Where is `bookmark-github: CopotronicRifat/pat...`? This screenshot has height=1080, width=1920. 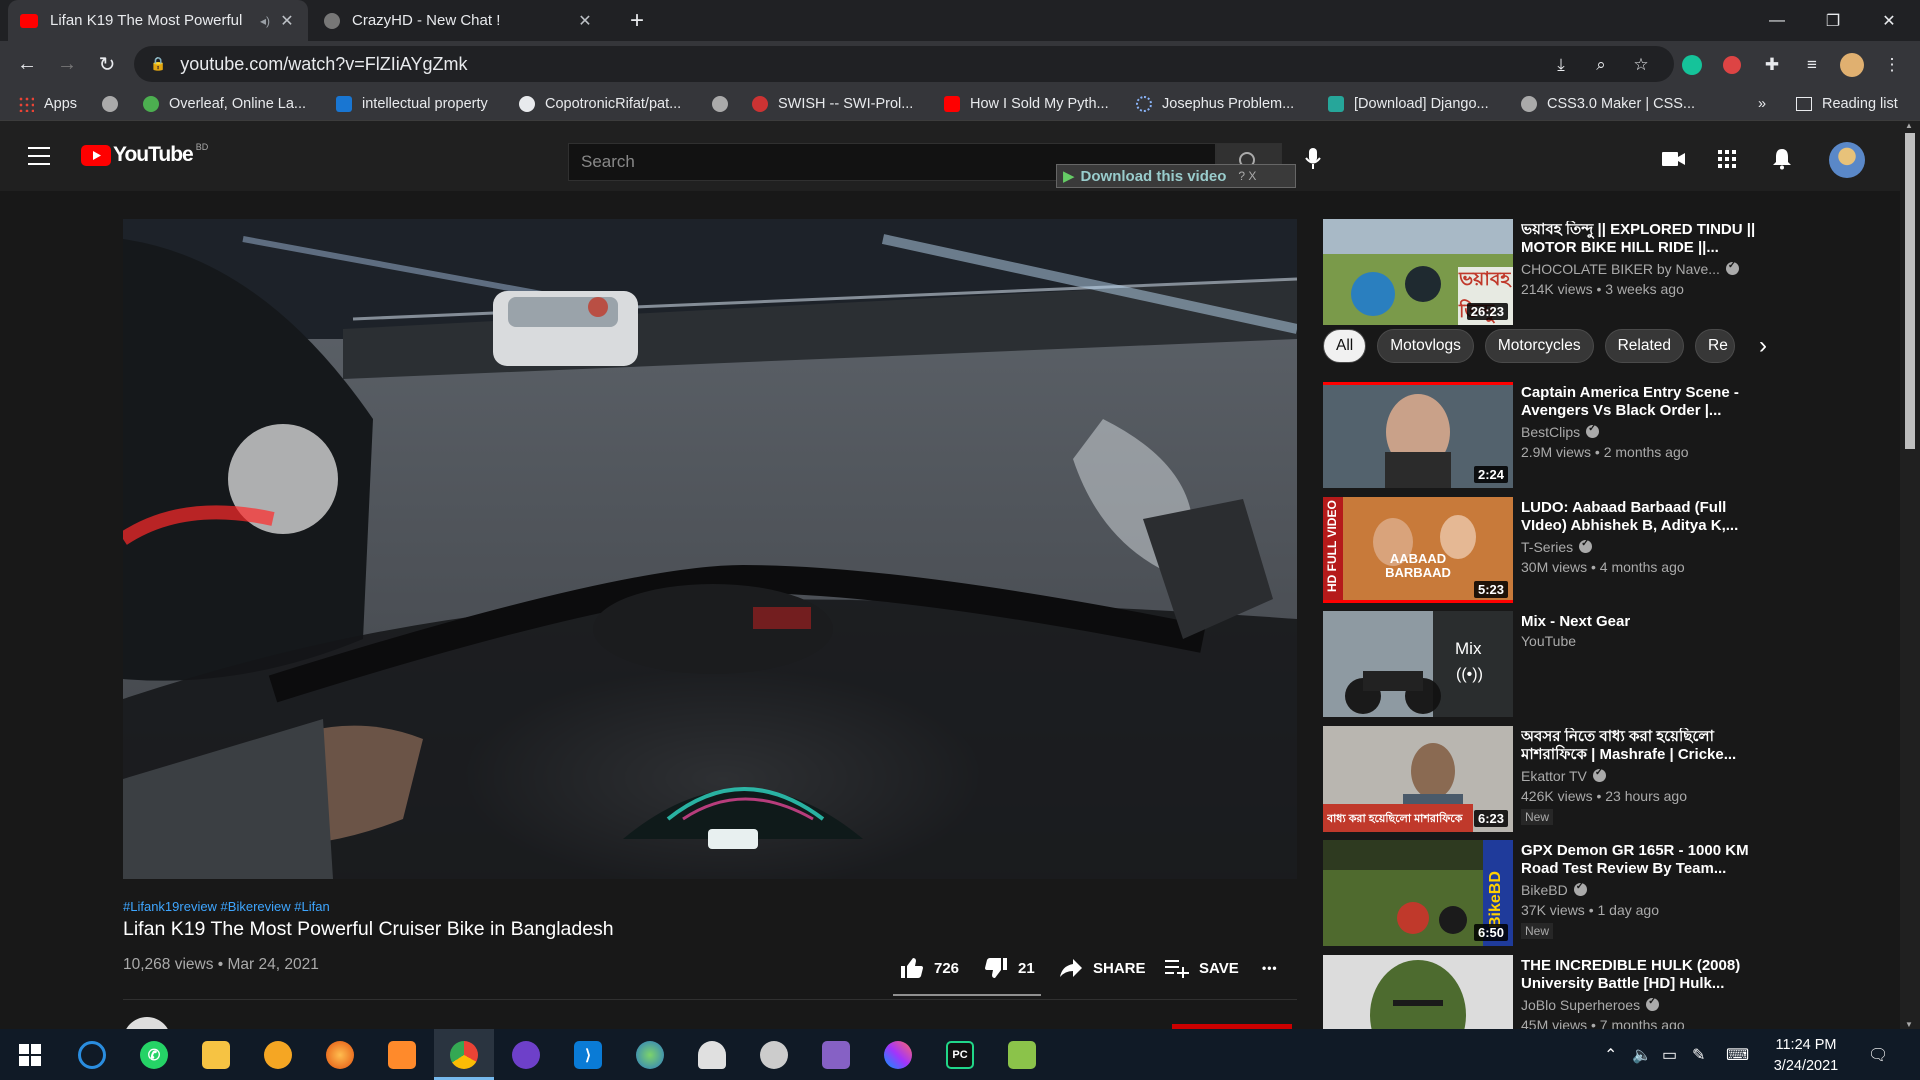
bookmark-github: CopotronicRifat/pat... is located at coordinates (600, 104).